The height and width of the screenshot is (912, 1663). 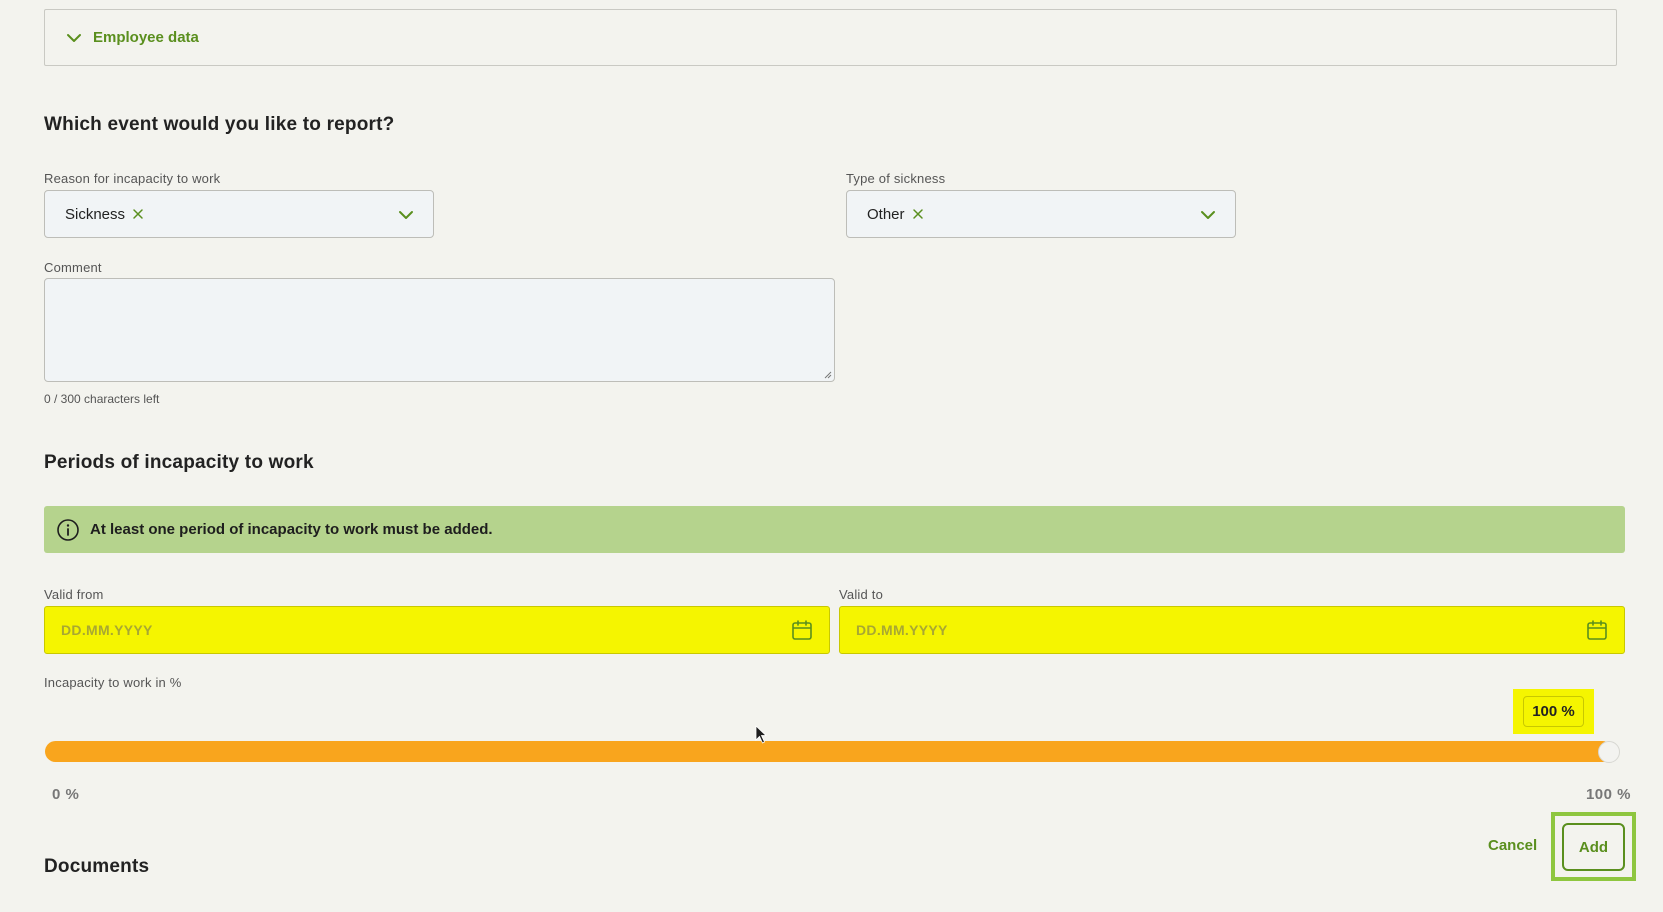 What do you see at coordinates (68, 529) in the screenshot?
I see `info-icon` at bounding box center [68, 529].